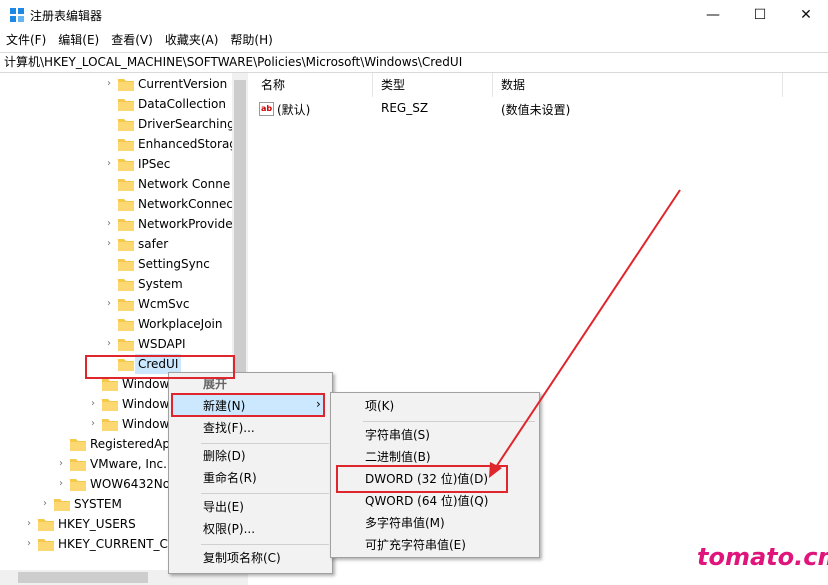 Image resolution: width=828 pixels, height=585 pixels. I want to click on credui-highlight-box, so click(160, 367).